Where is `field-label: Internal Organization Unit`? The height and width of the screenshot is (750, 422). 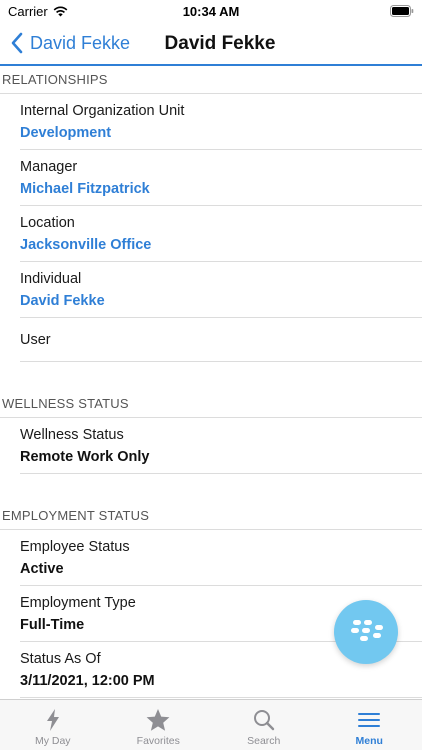
field-label: Internal Organization Unit is located at coordinates (102, 111).